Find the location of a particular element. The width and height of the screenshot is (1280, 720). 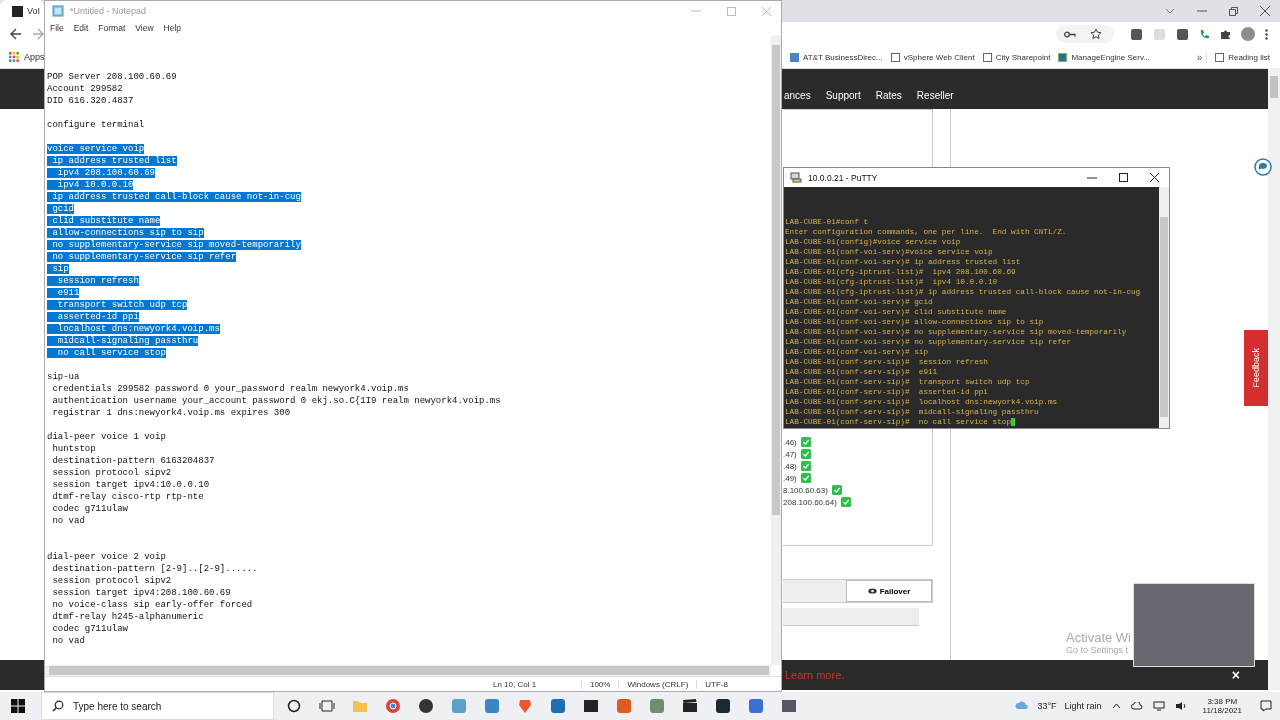

record-icon is located at coordinates (426, 706).